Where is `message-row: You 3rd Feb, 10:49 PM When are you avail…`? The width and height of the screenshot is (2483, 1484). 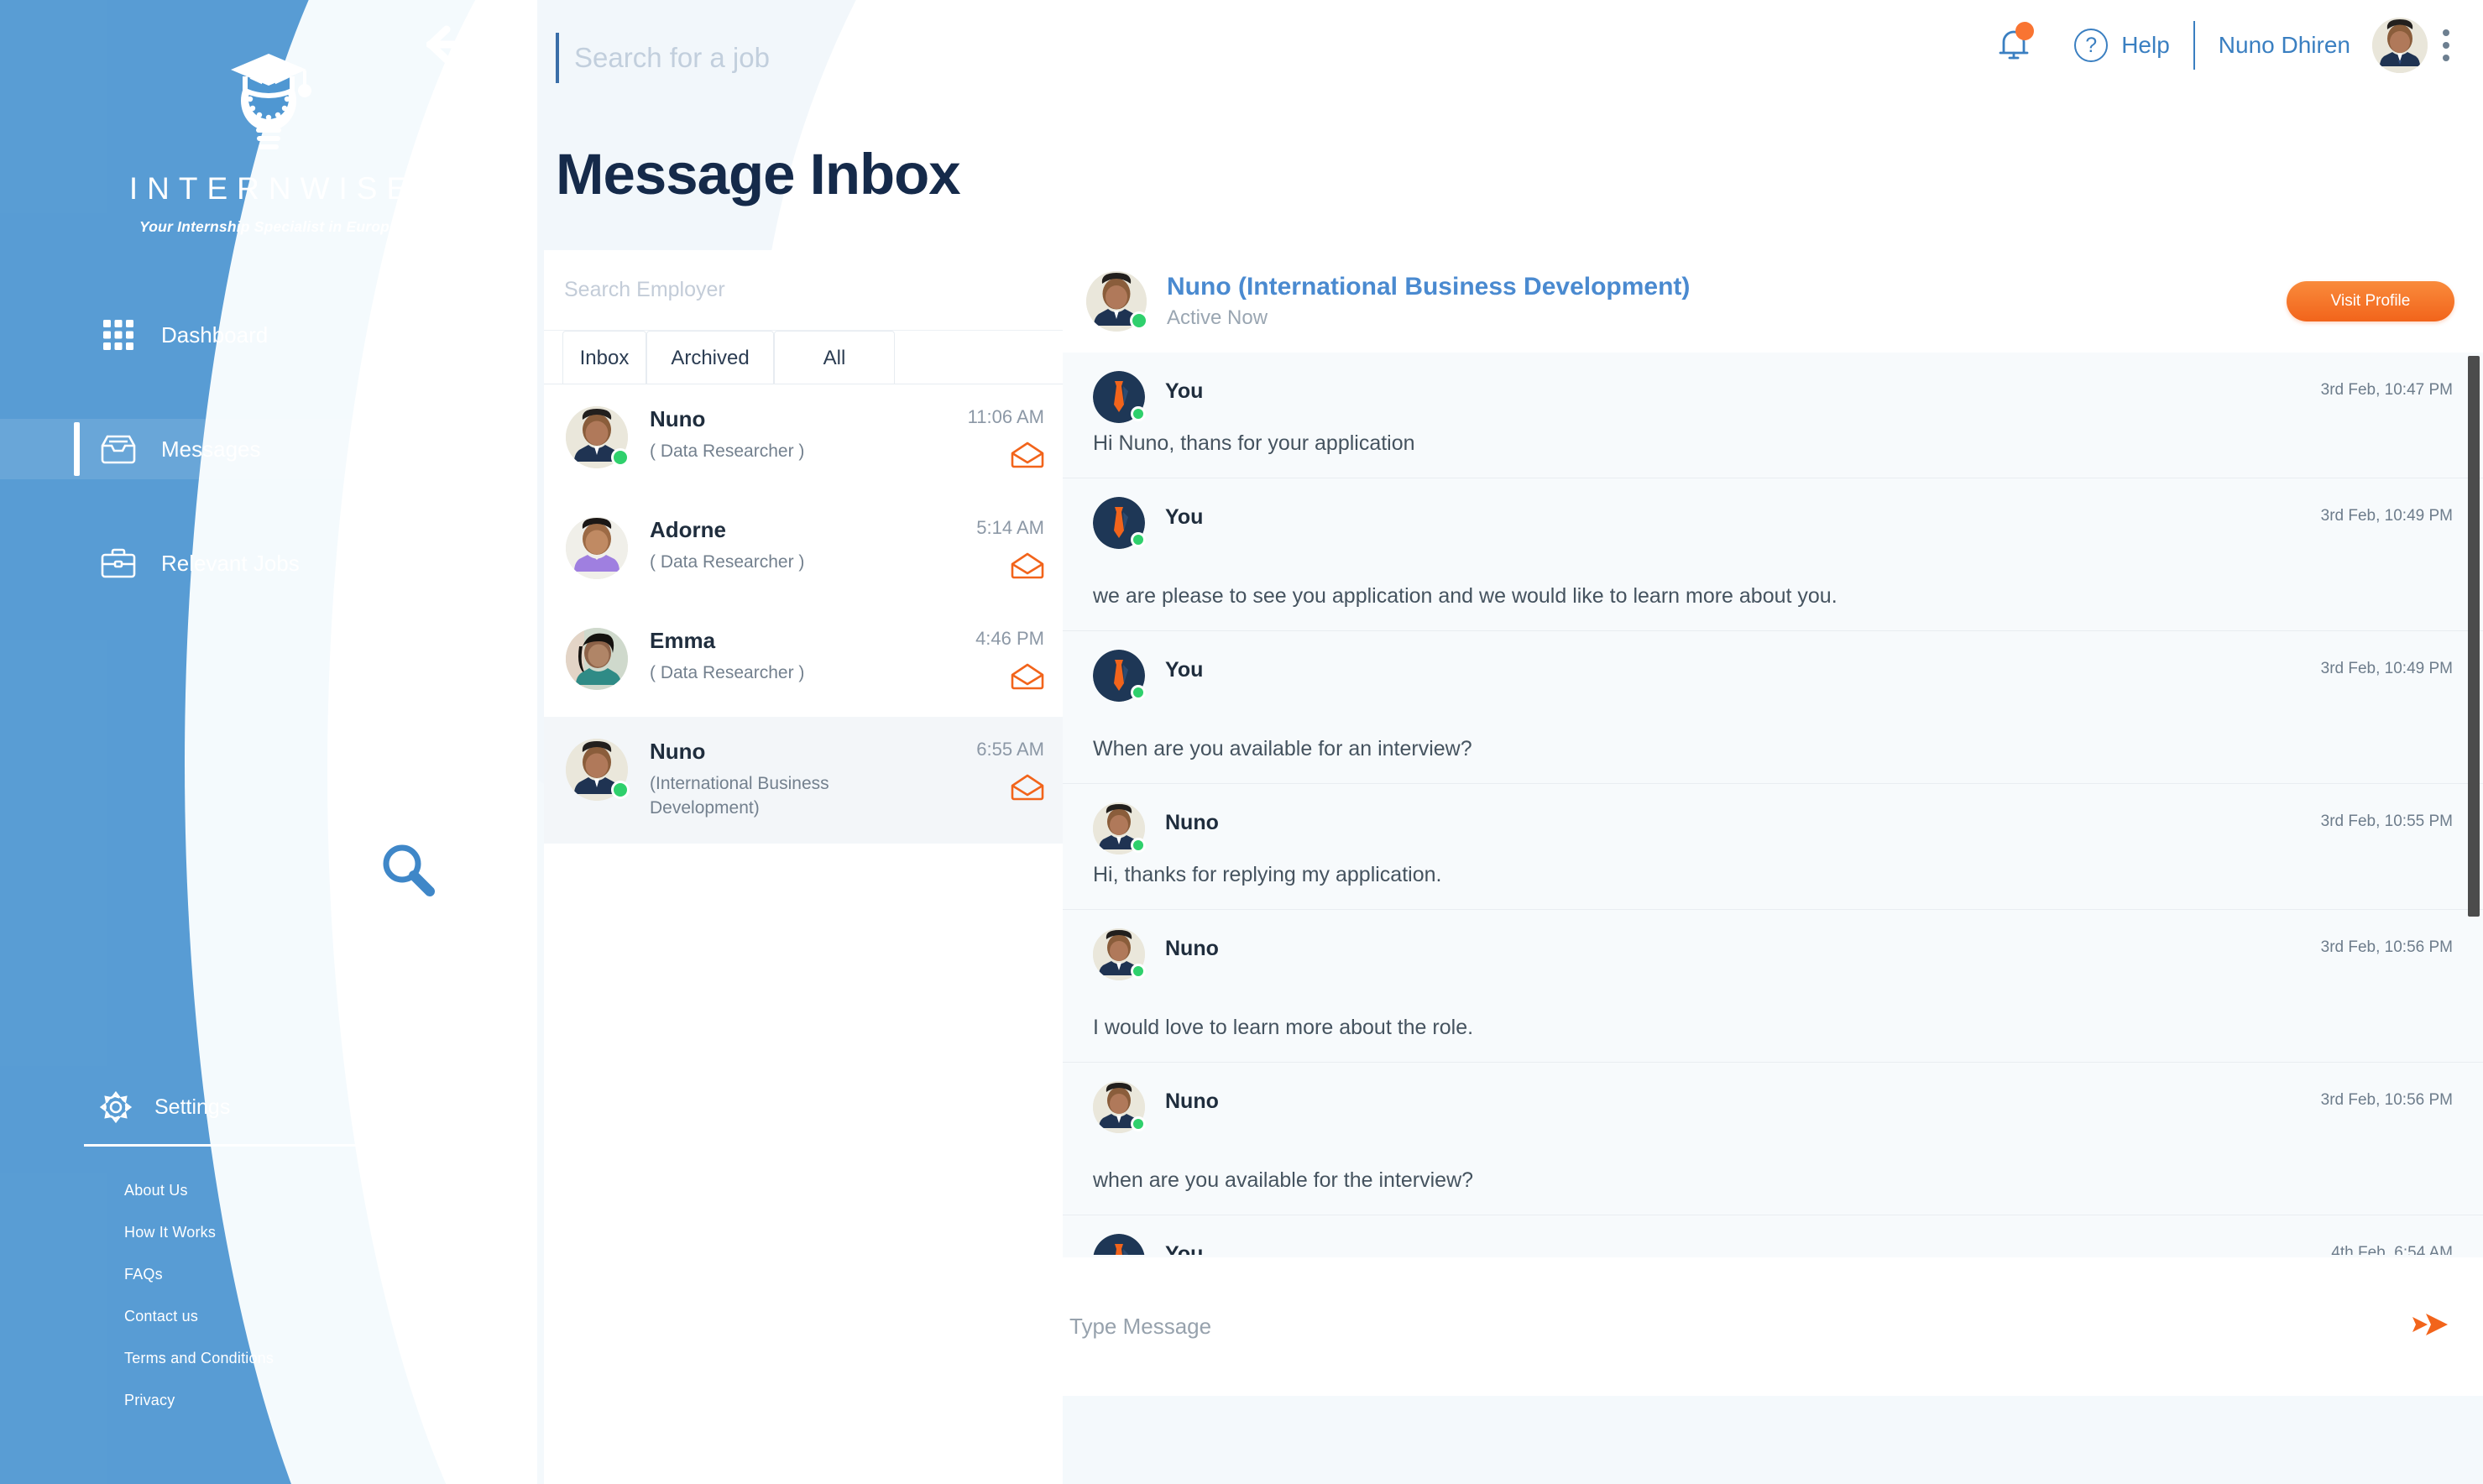 message-row: You 3rd Feb, 10:49 PM When are you avail… is located at coordinates (1773, 707).